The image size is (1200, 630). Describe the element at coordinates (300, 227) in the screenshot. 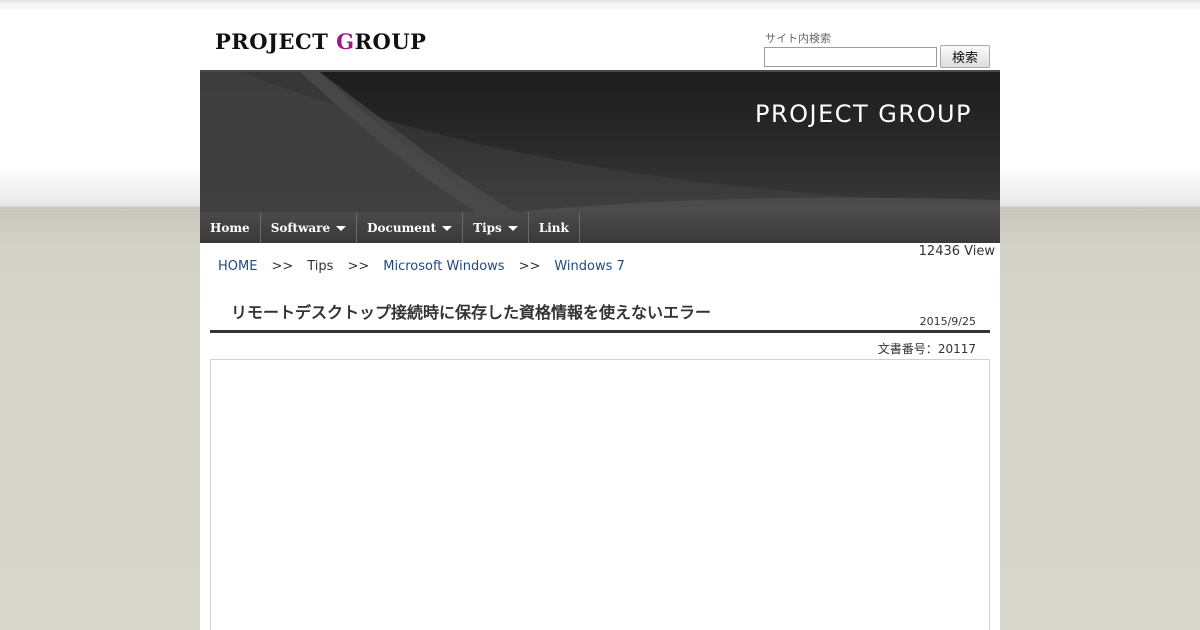

I see `nav-item-label: Software` at that location.